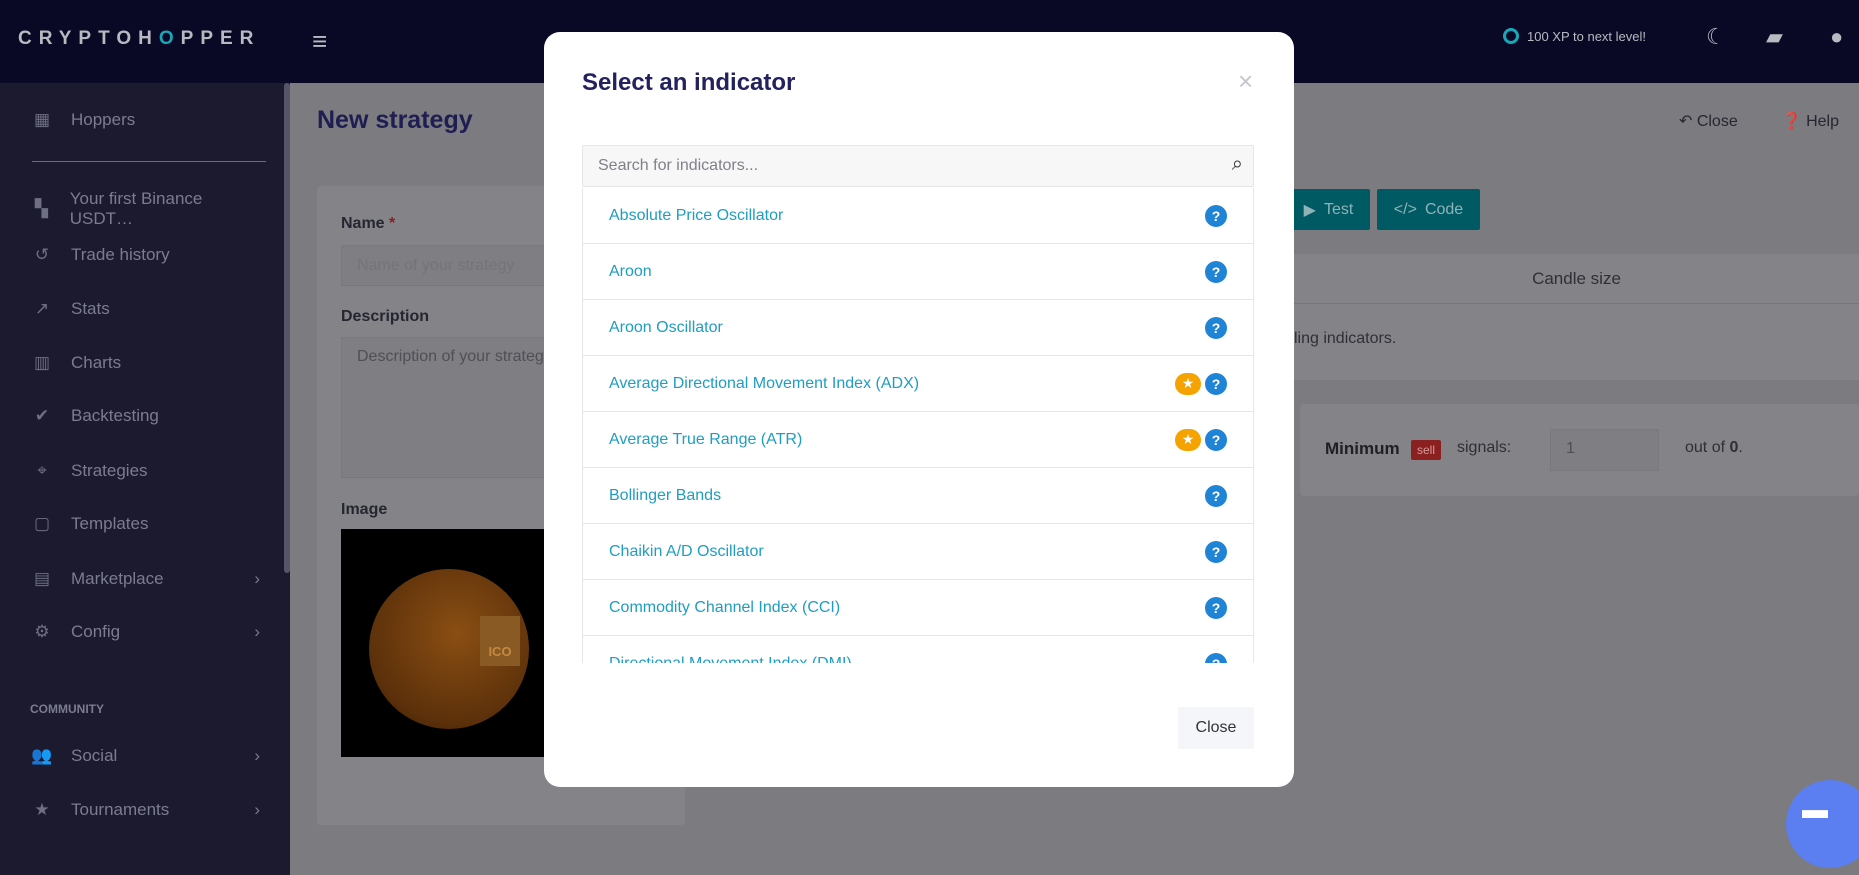 The width and height of the screenshot is (1859, 875). Describe the element at coordinates (42, 470) in the screenshot. I see `crosshair-icon: ⌖` at that location.